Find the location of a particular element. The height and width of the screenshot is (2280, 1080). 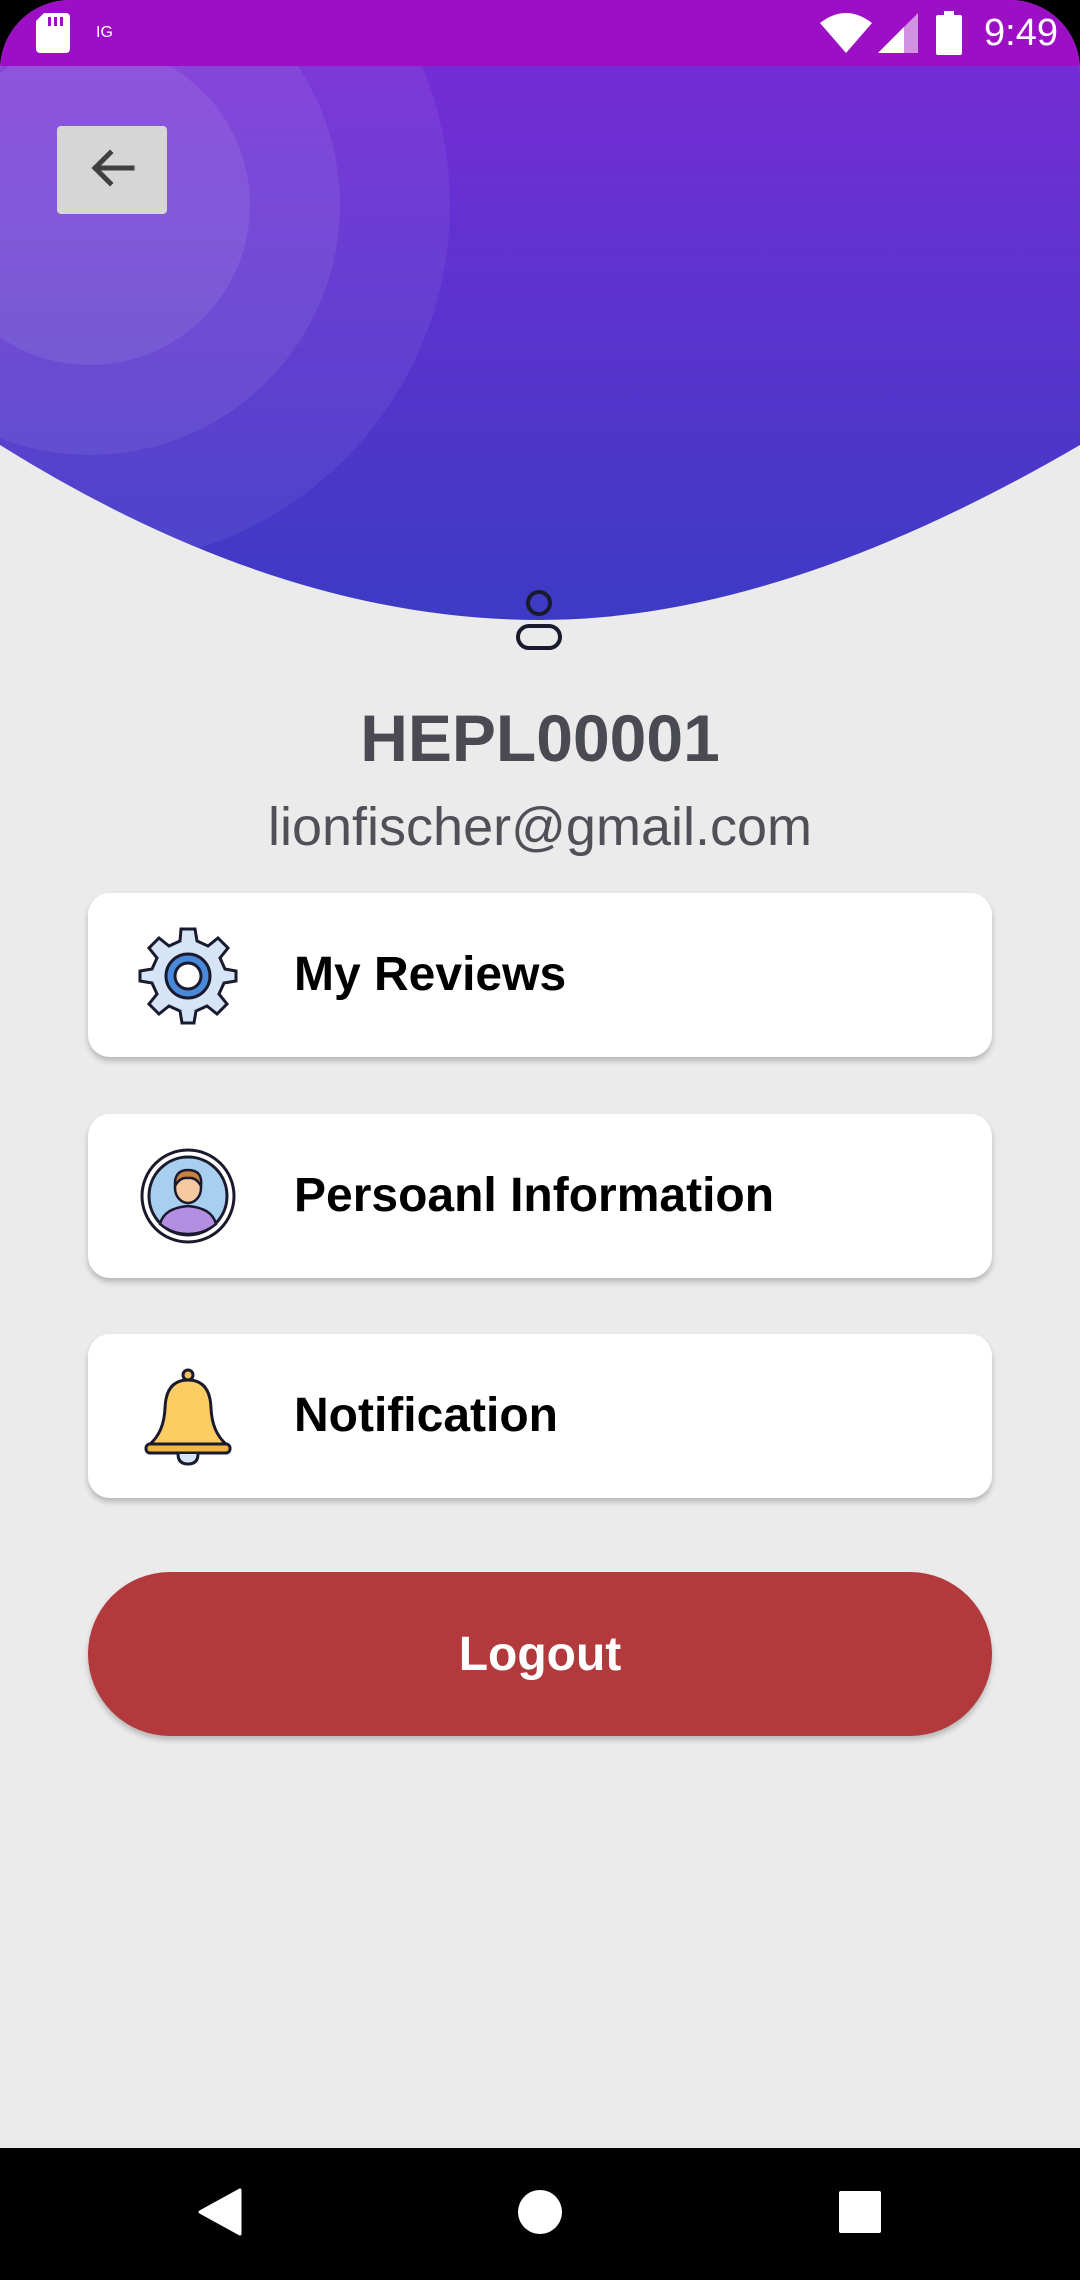

nav-recents-button is located at coordinates (860, 2214).